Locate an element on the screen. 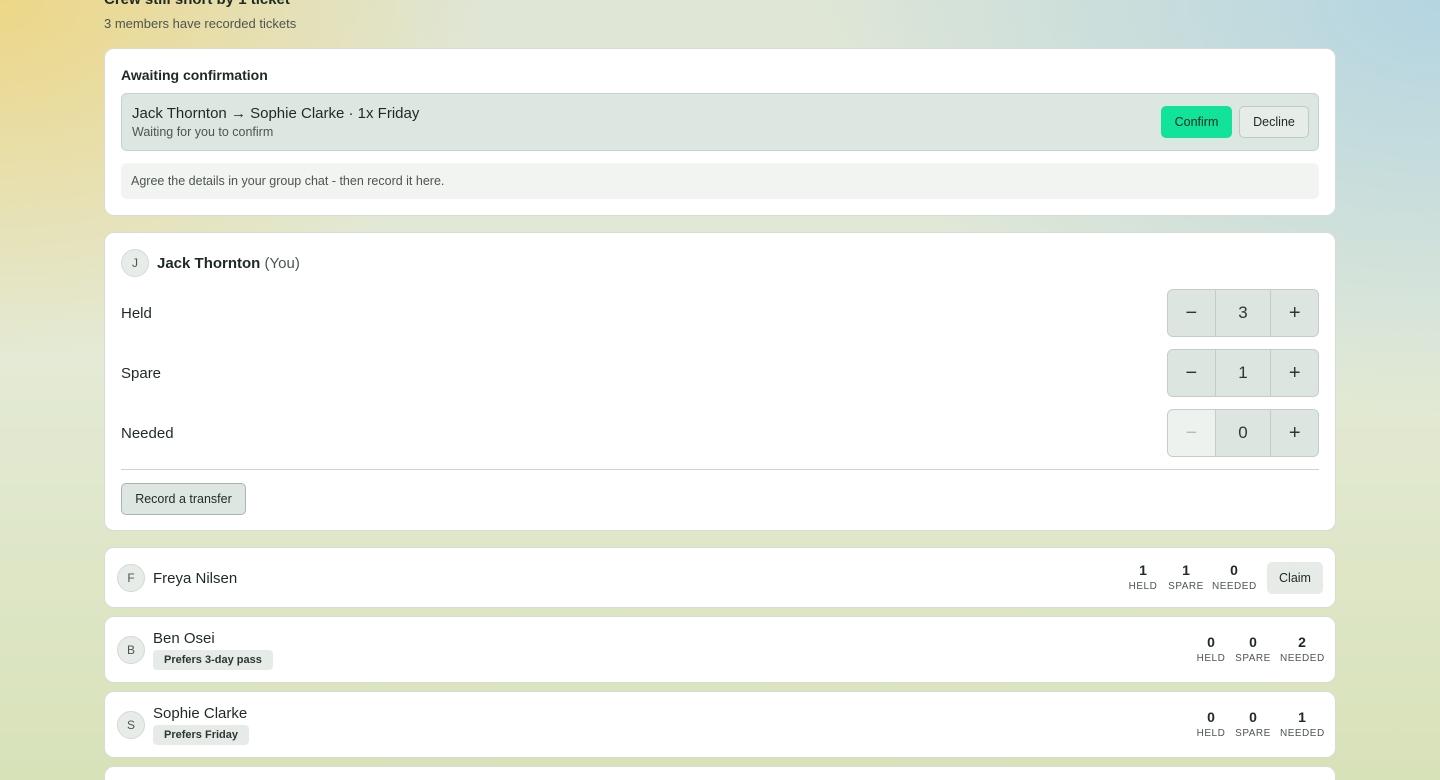  decline-button: Decline is located at coordinates (1274, 122).